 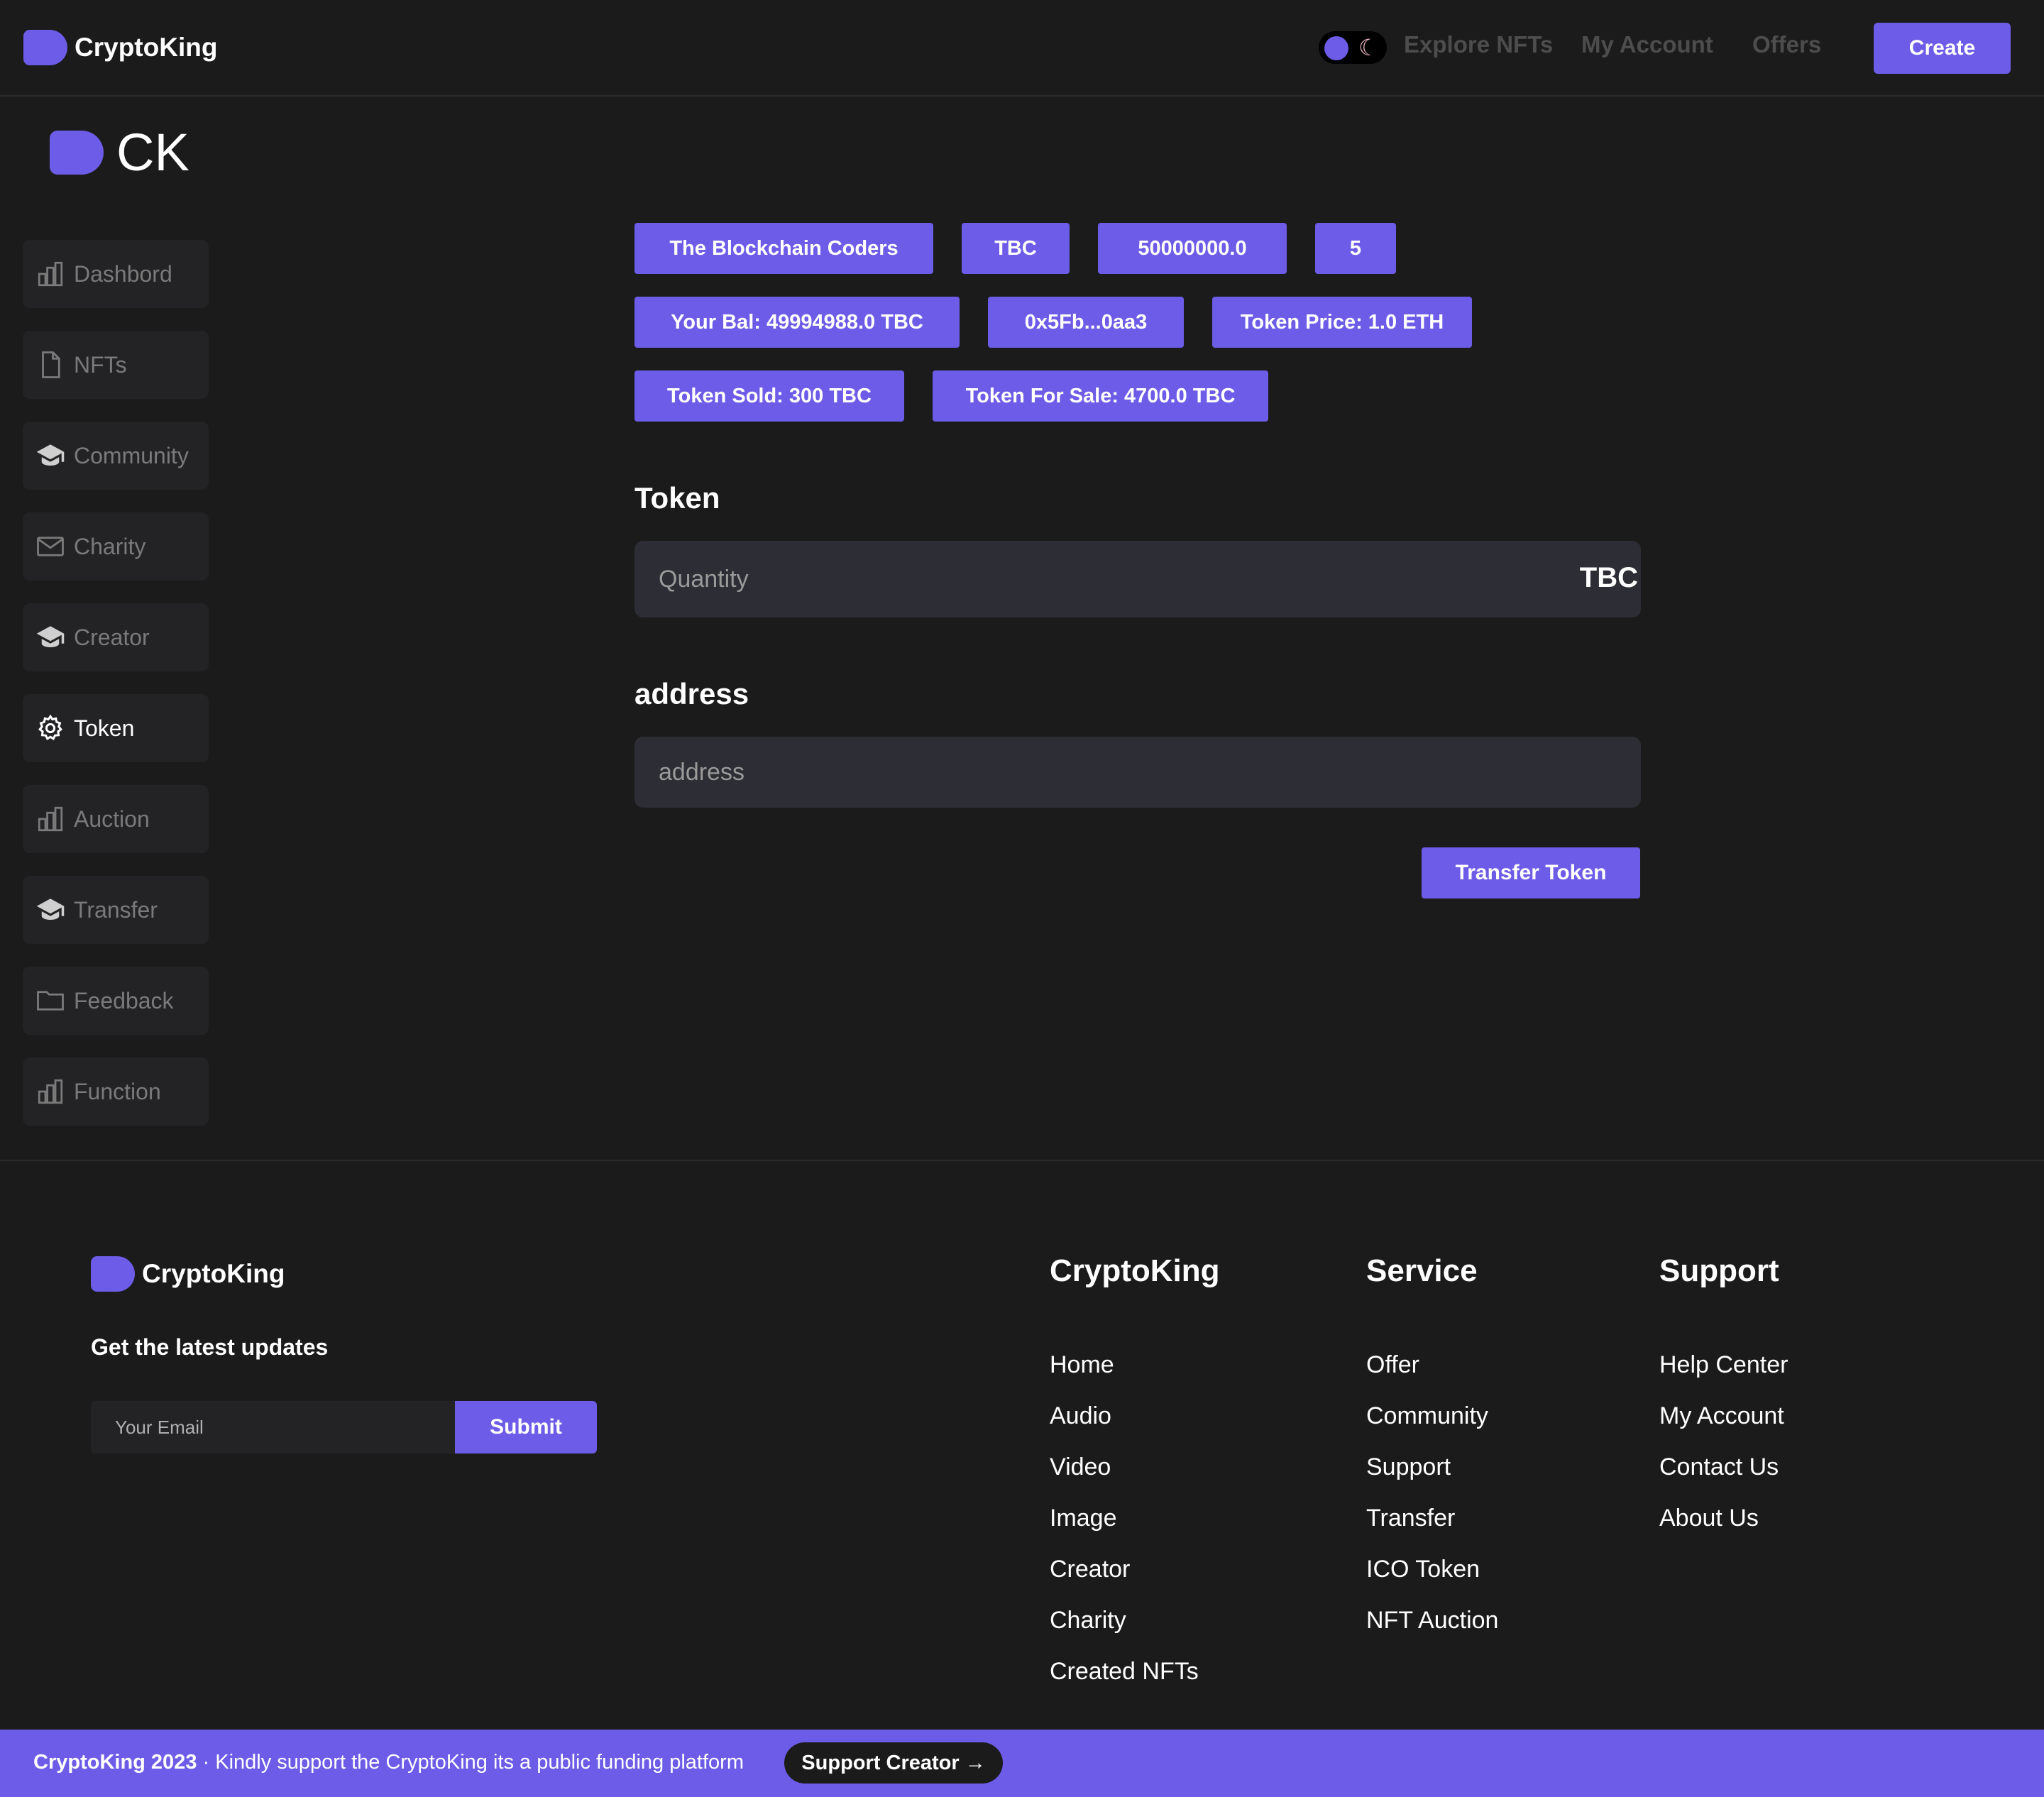 What do you see at coordinates (1336, 48) in the screenshot?
I see `toggle-knob` at bounding box center [1336, 48].